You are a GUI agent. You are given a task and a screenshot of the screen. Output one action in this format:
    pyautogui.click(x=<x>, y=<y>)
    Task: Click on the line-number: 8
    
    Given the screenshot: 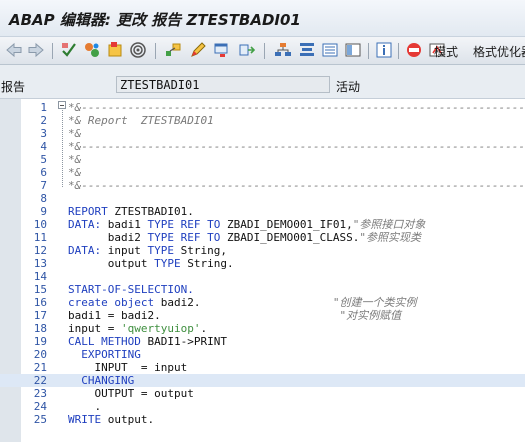 What is the action you would take?
    pyautogui.click(x=43, y=198)
    